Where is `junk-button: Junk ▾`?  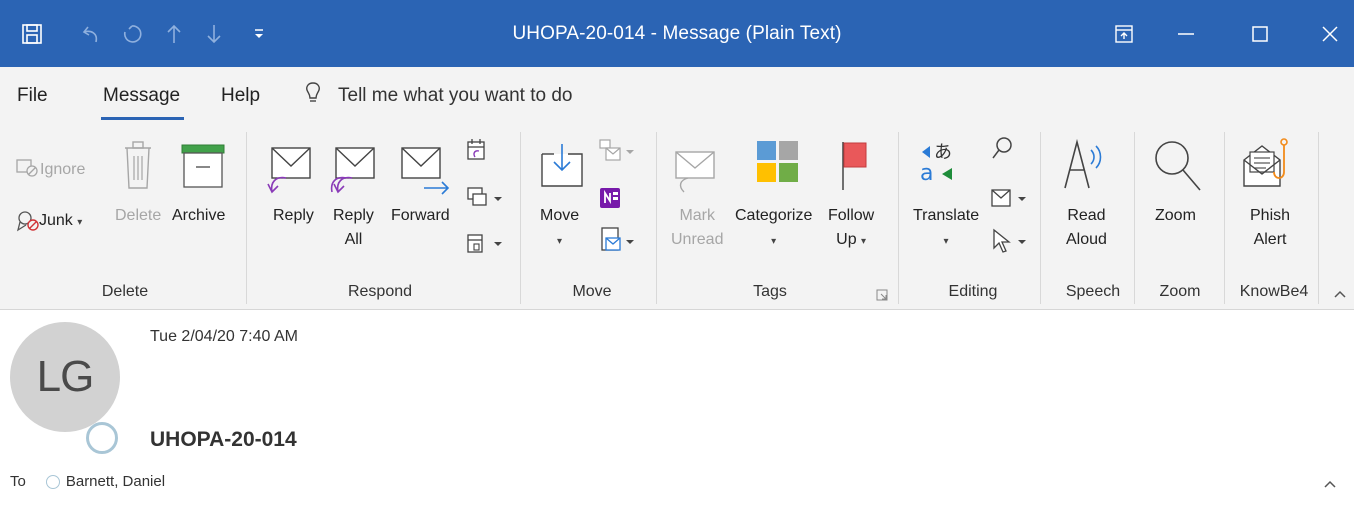 junk-button: Junk ▾ is located at coordinates (60, 222).